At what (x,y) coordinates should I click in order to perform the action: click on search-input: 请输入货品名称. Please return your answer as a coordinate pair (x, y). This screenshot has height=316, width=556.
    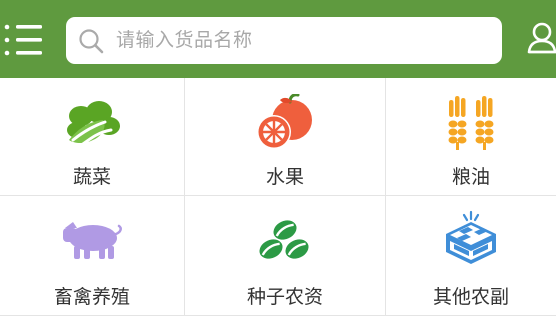
    Looking at the image, I should click on (284, 40).